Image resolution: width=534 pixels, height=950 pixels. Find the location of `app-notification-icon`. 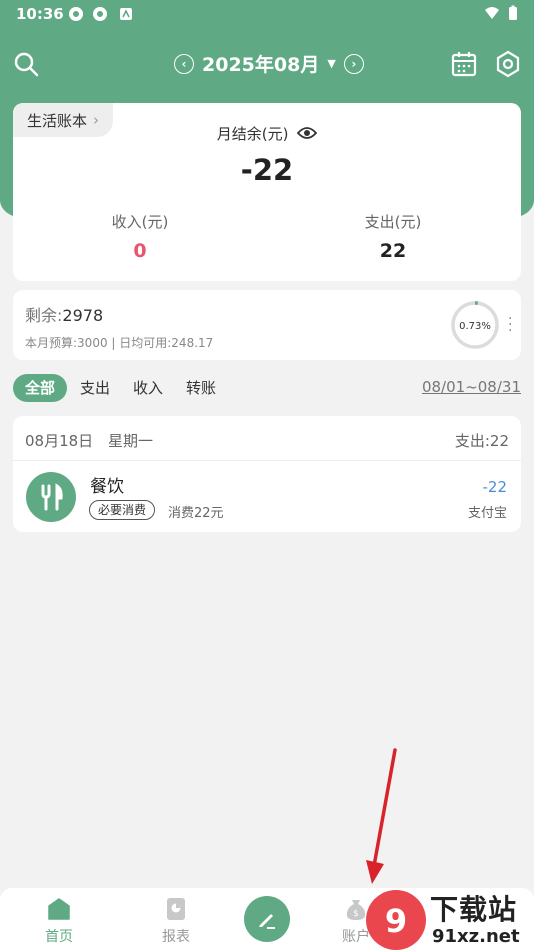

app-notification-icon is located at coordinates (126, 14).